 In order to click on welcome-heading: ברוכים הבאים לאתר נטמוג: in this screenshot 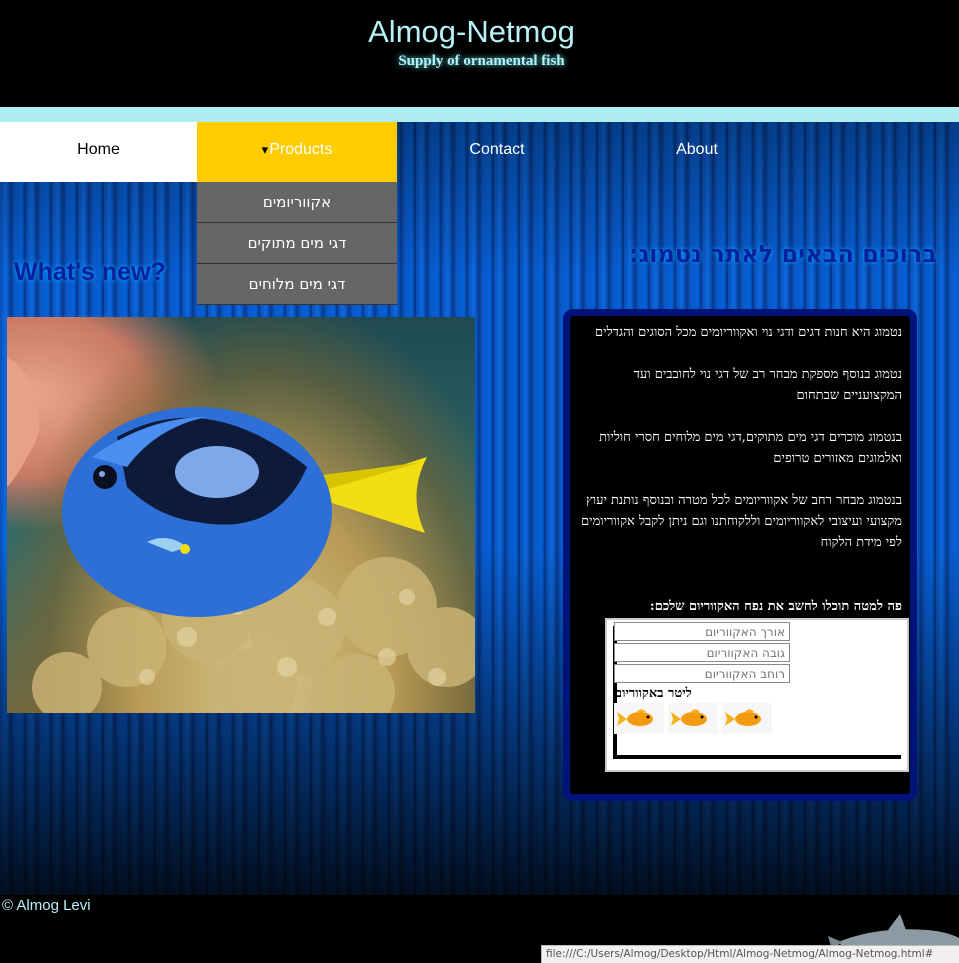, I will do `click(782, 254)`.